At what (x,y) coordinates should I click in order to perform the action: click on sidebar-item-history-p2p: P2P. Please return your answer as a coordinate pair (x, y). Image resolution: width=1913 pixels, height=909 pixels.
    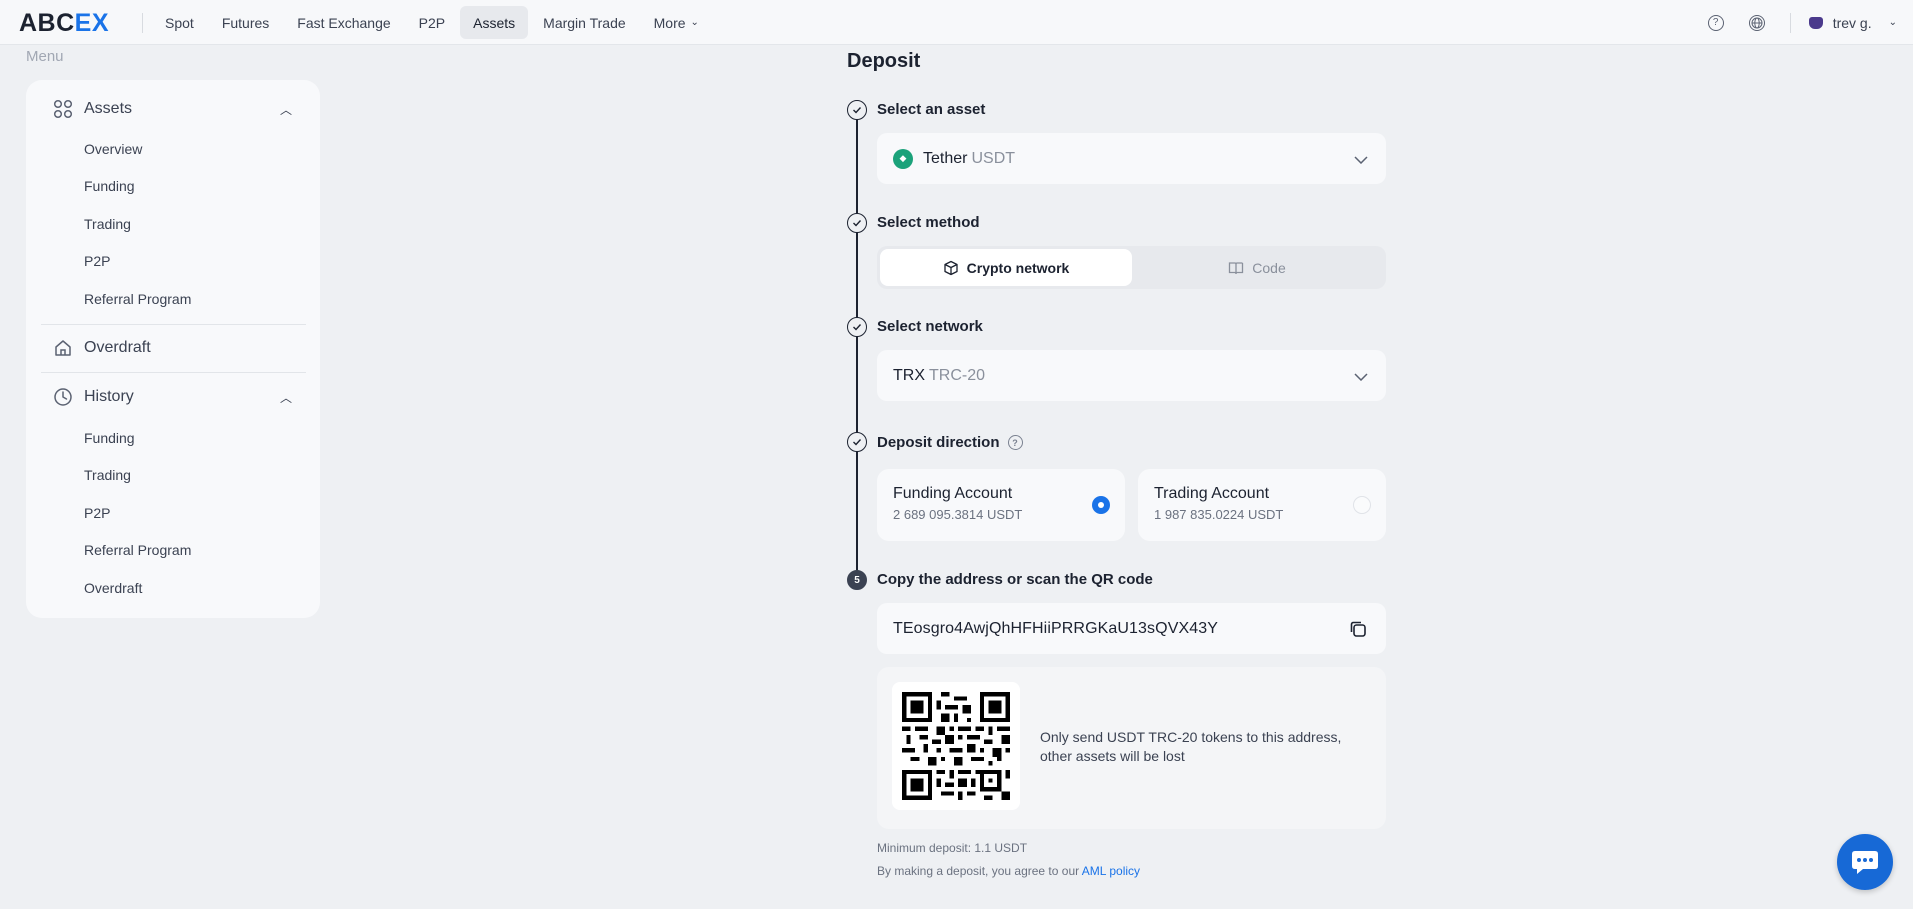
    Looking at the image, I should click on (97, 513).